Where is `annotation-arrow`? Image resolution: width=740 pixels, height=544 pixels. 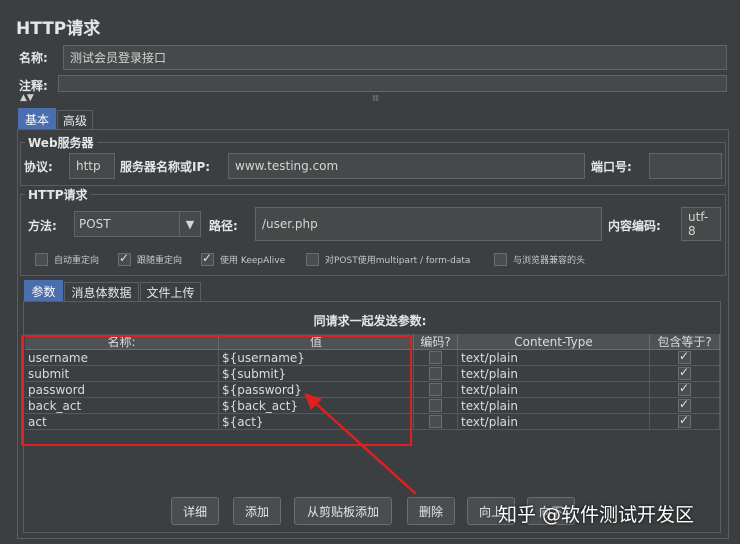 annotation-arrow is located at coordinates (360, 444).